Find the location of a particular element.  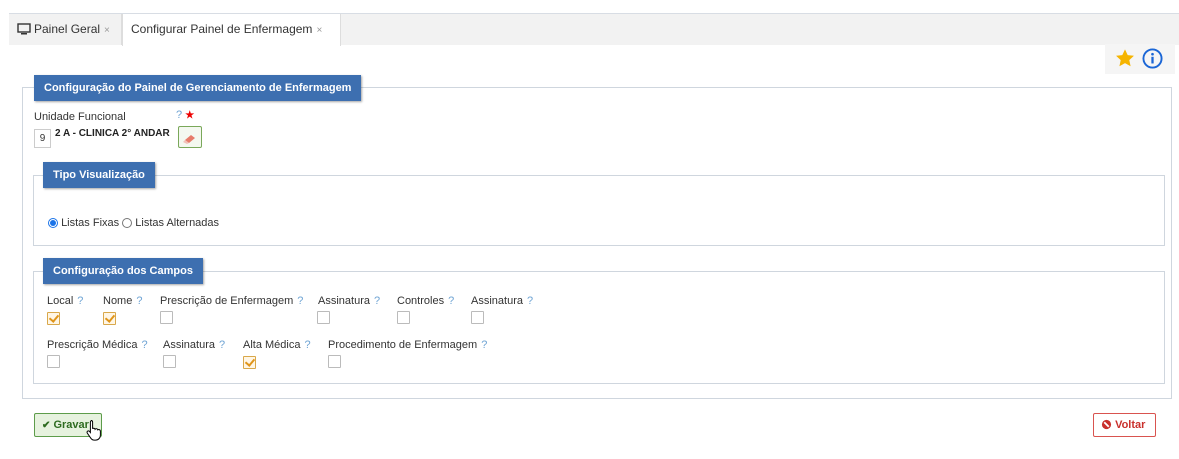

field-label-alta-medica: Alta Médica? is located at coordinates (277, 345).